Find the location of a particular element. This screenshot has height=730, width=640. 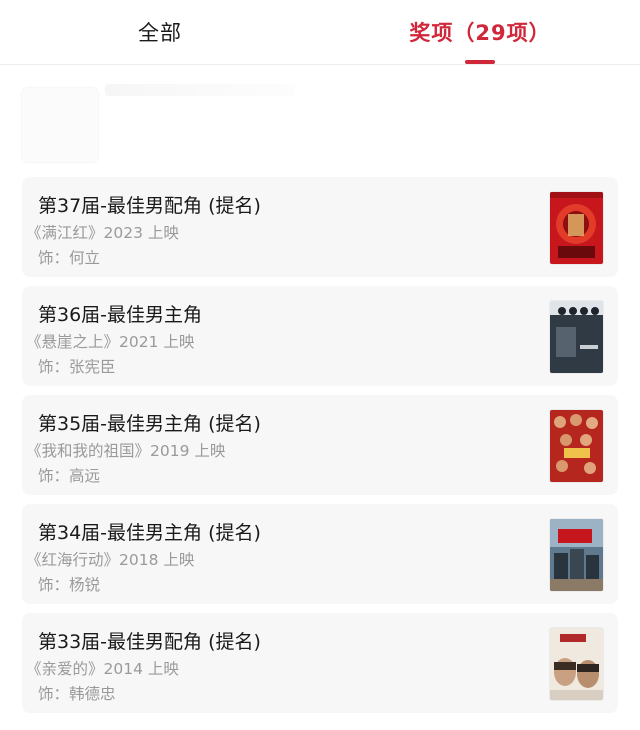

award-movie: 《我和我的祖国》2019 上映 is located at coordinates (126, 451).